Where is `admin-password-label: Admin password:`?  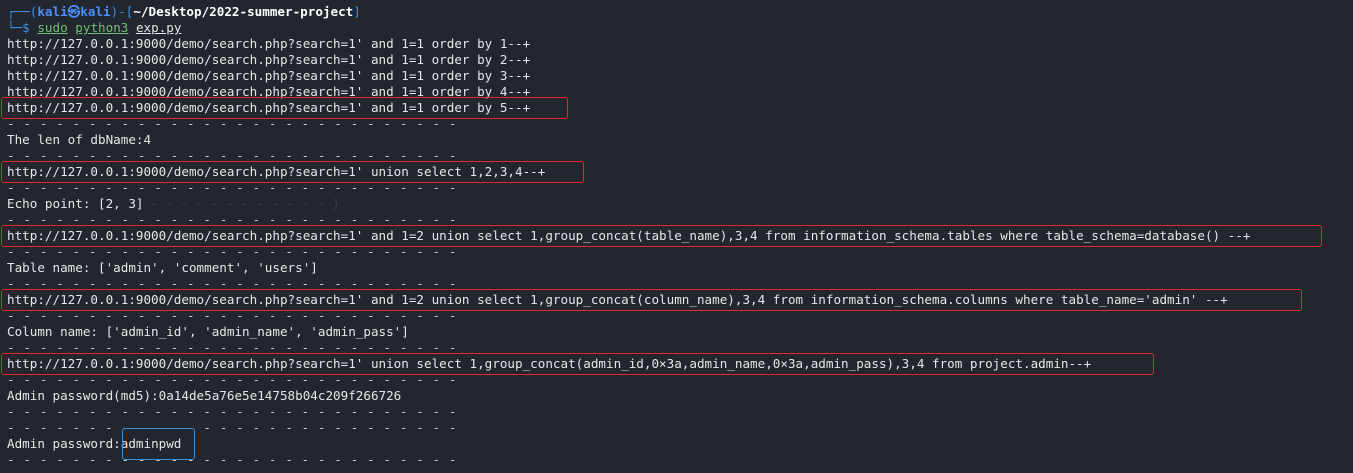
admin-password-label: Admin password: is located at coordinates (64, 443).